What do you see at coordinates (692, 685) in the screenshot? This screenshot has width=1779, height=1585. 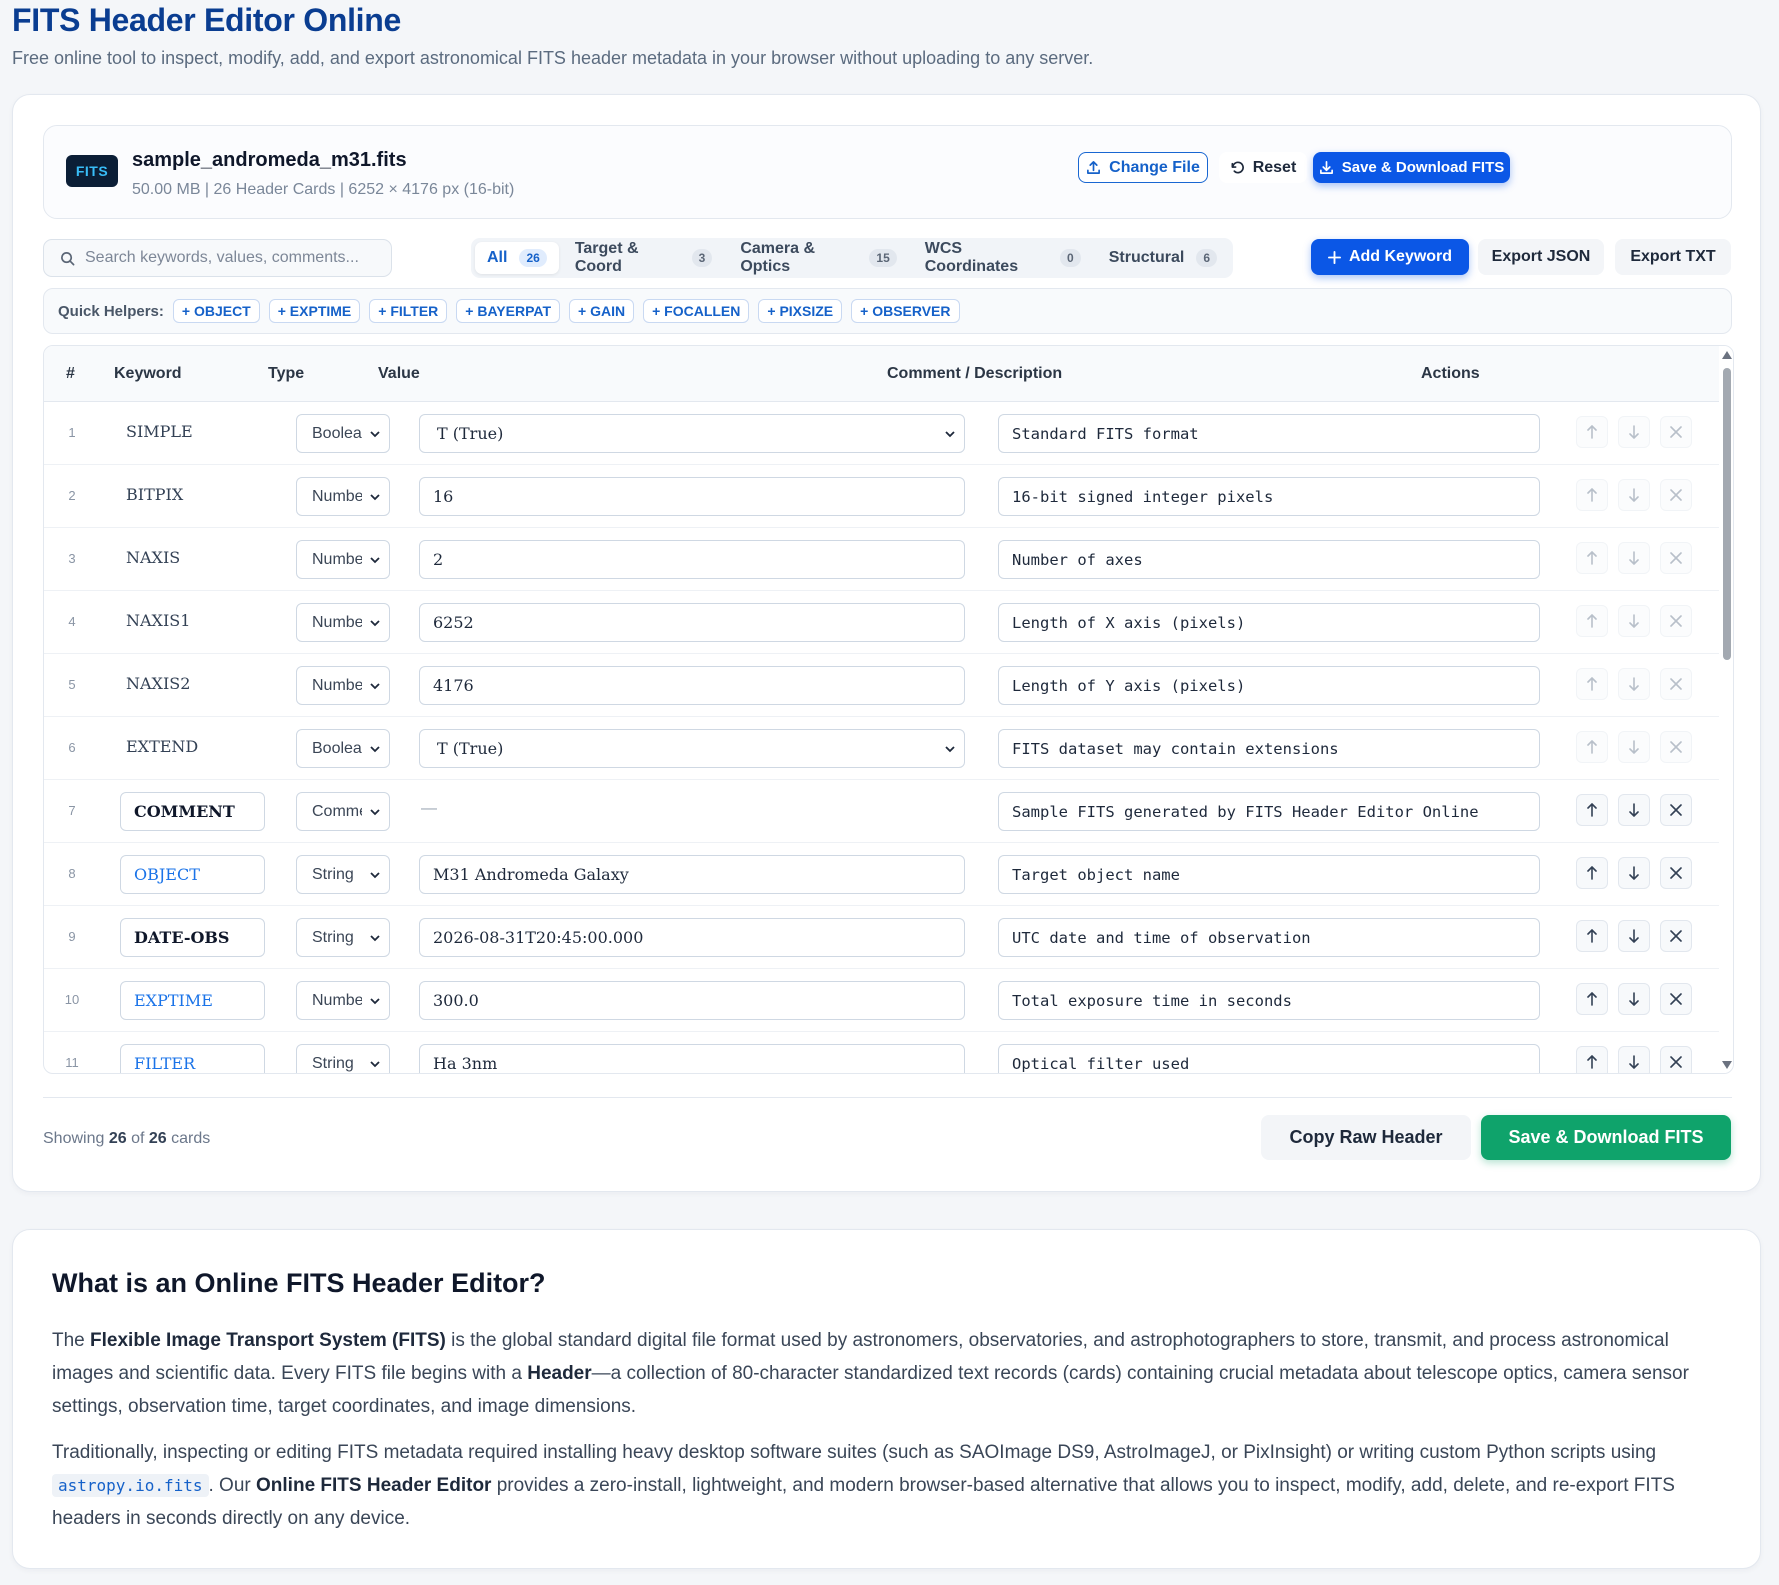 I see `value-input: 4176` at bounding box center [692, 685].